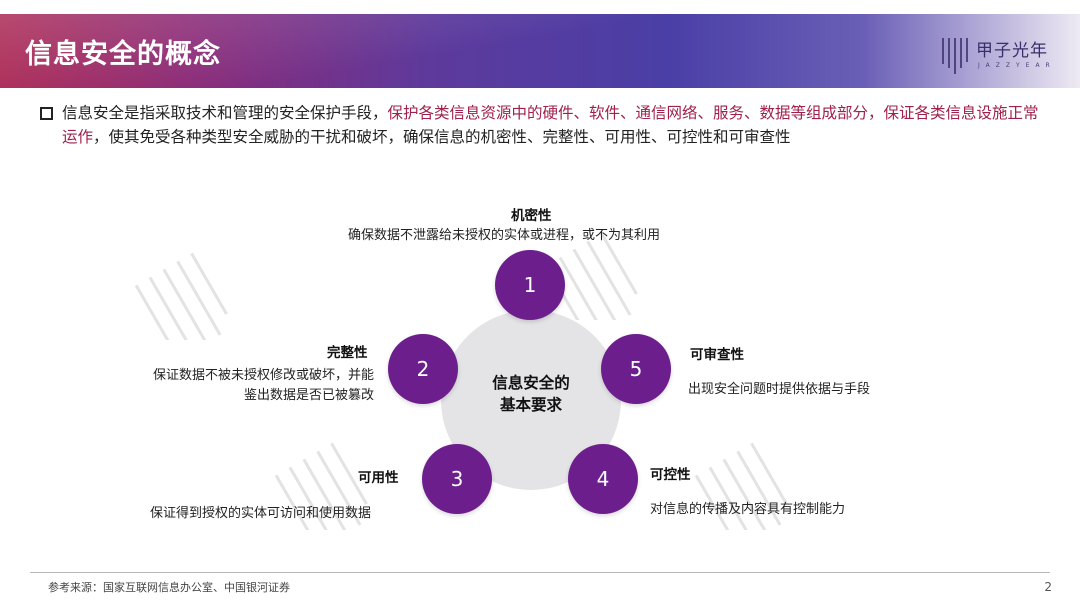 This screenshot has height=608, width=1080. What do you see at coordinates (169, 587) in the screenshot?
I see `footer-source: 参考来源：国家互联网信息办公室、中国银河证券` at bounding box center [169, 587].